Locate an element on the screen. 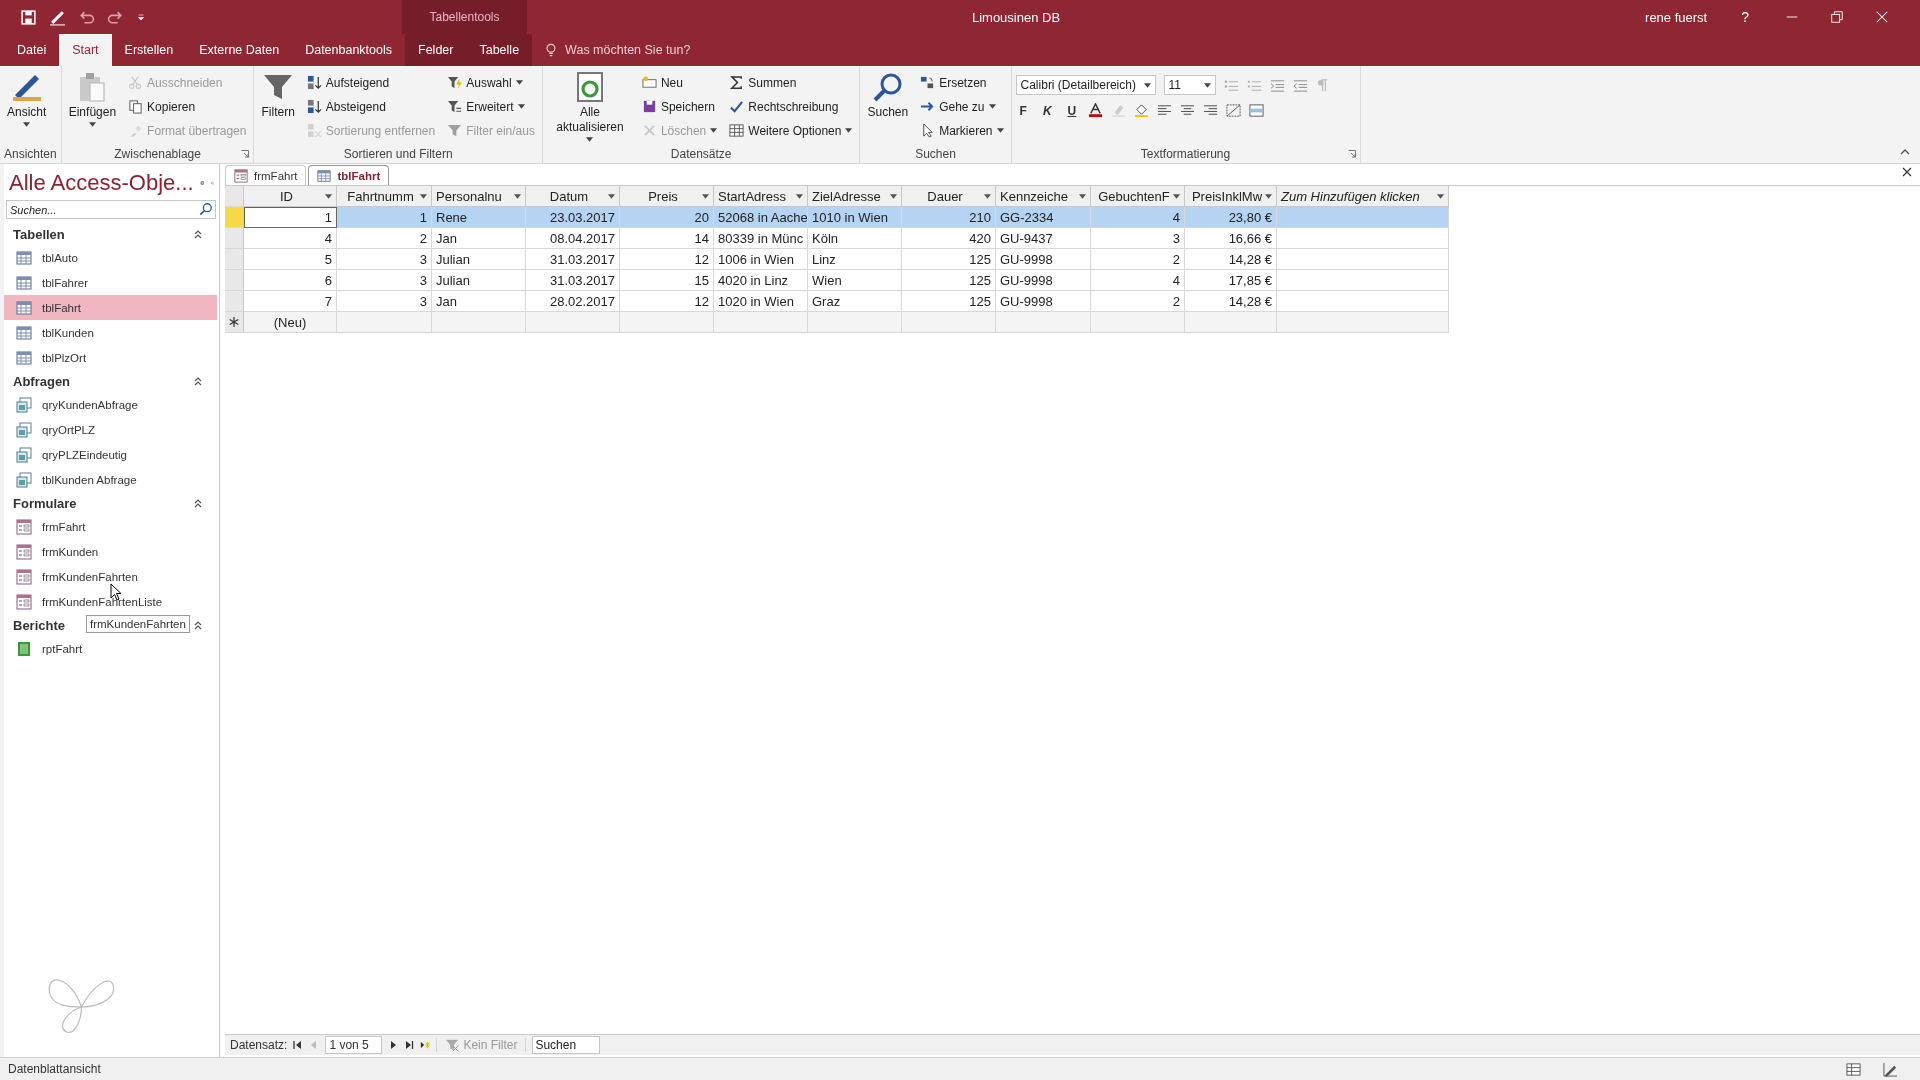 The image size is (1920, 1080). column-header: GebuchtenF is located at coordinates (1138, 196).